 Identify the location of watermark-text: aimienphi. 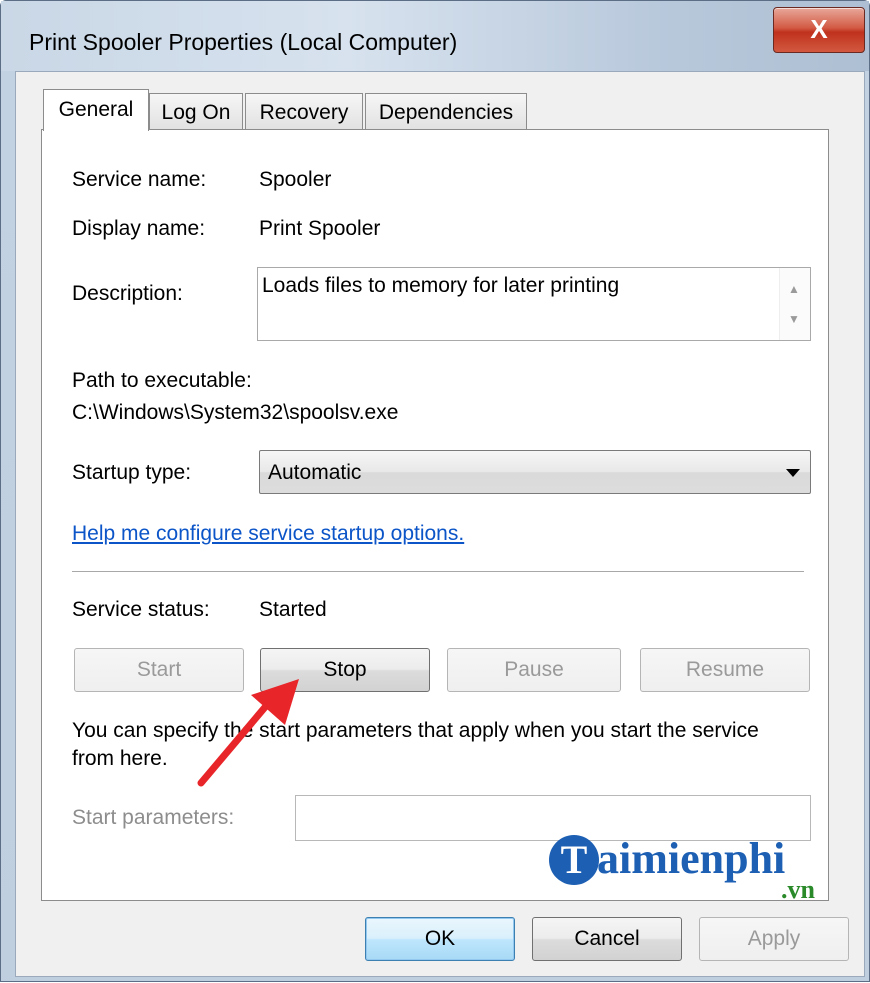
(691, 858).